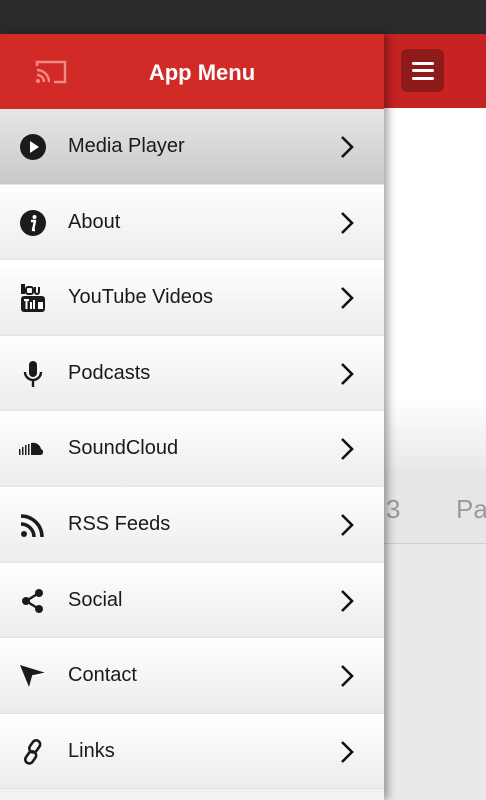 This screenshot has width=486, height=800. I want to click on menu-item-label: RSS Feeds, so click(119, 523).